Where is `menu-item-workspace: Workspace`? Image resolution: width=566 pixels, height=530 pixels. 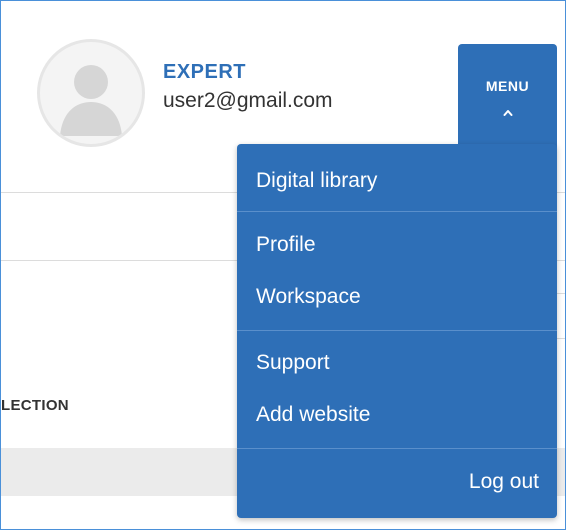 menu-item-workspace: Workspace is located at coordinates (308, 297).